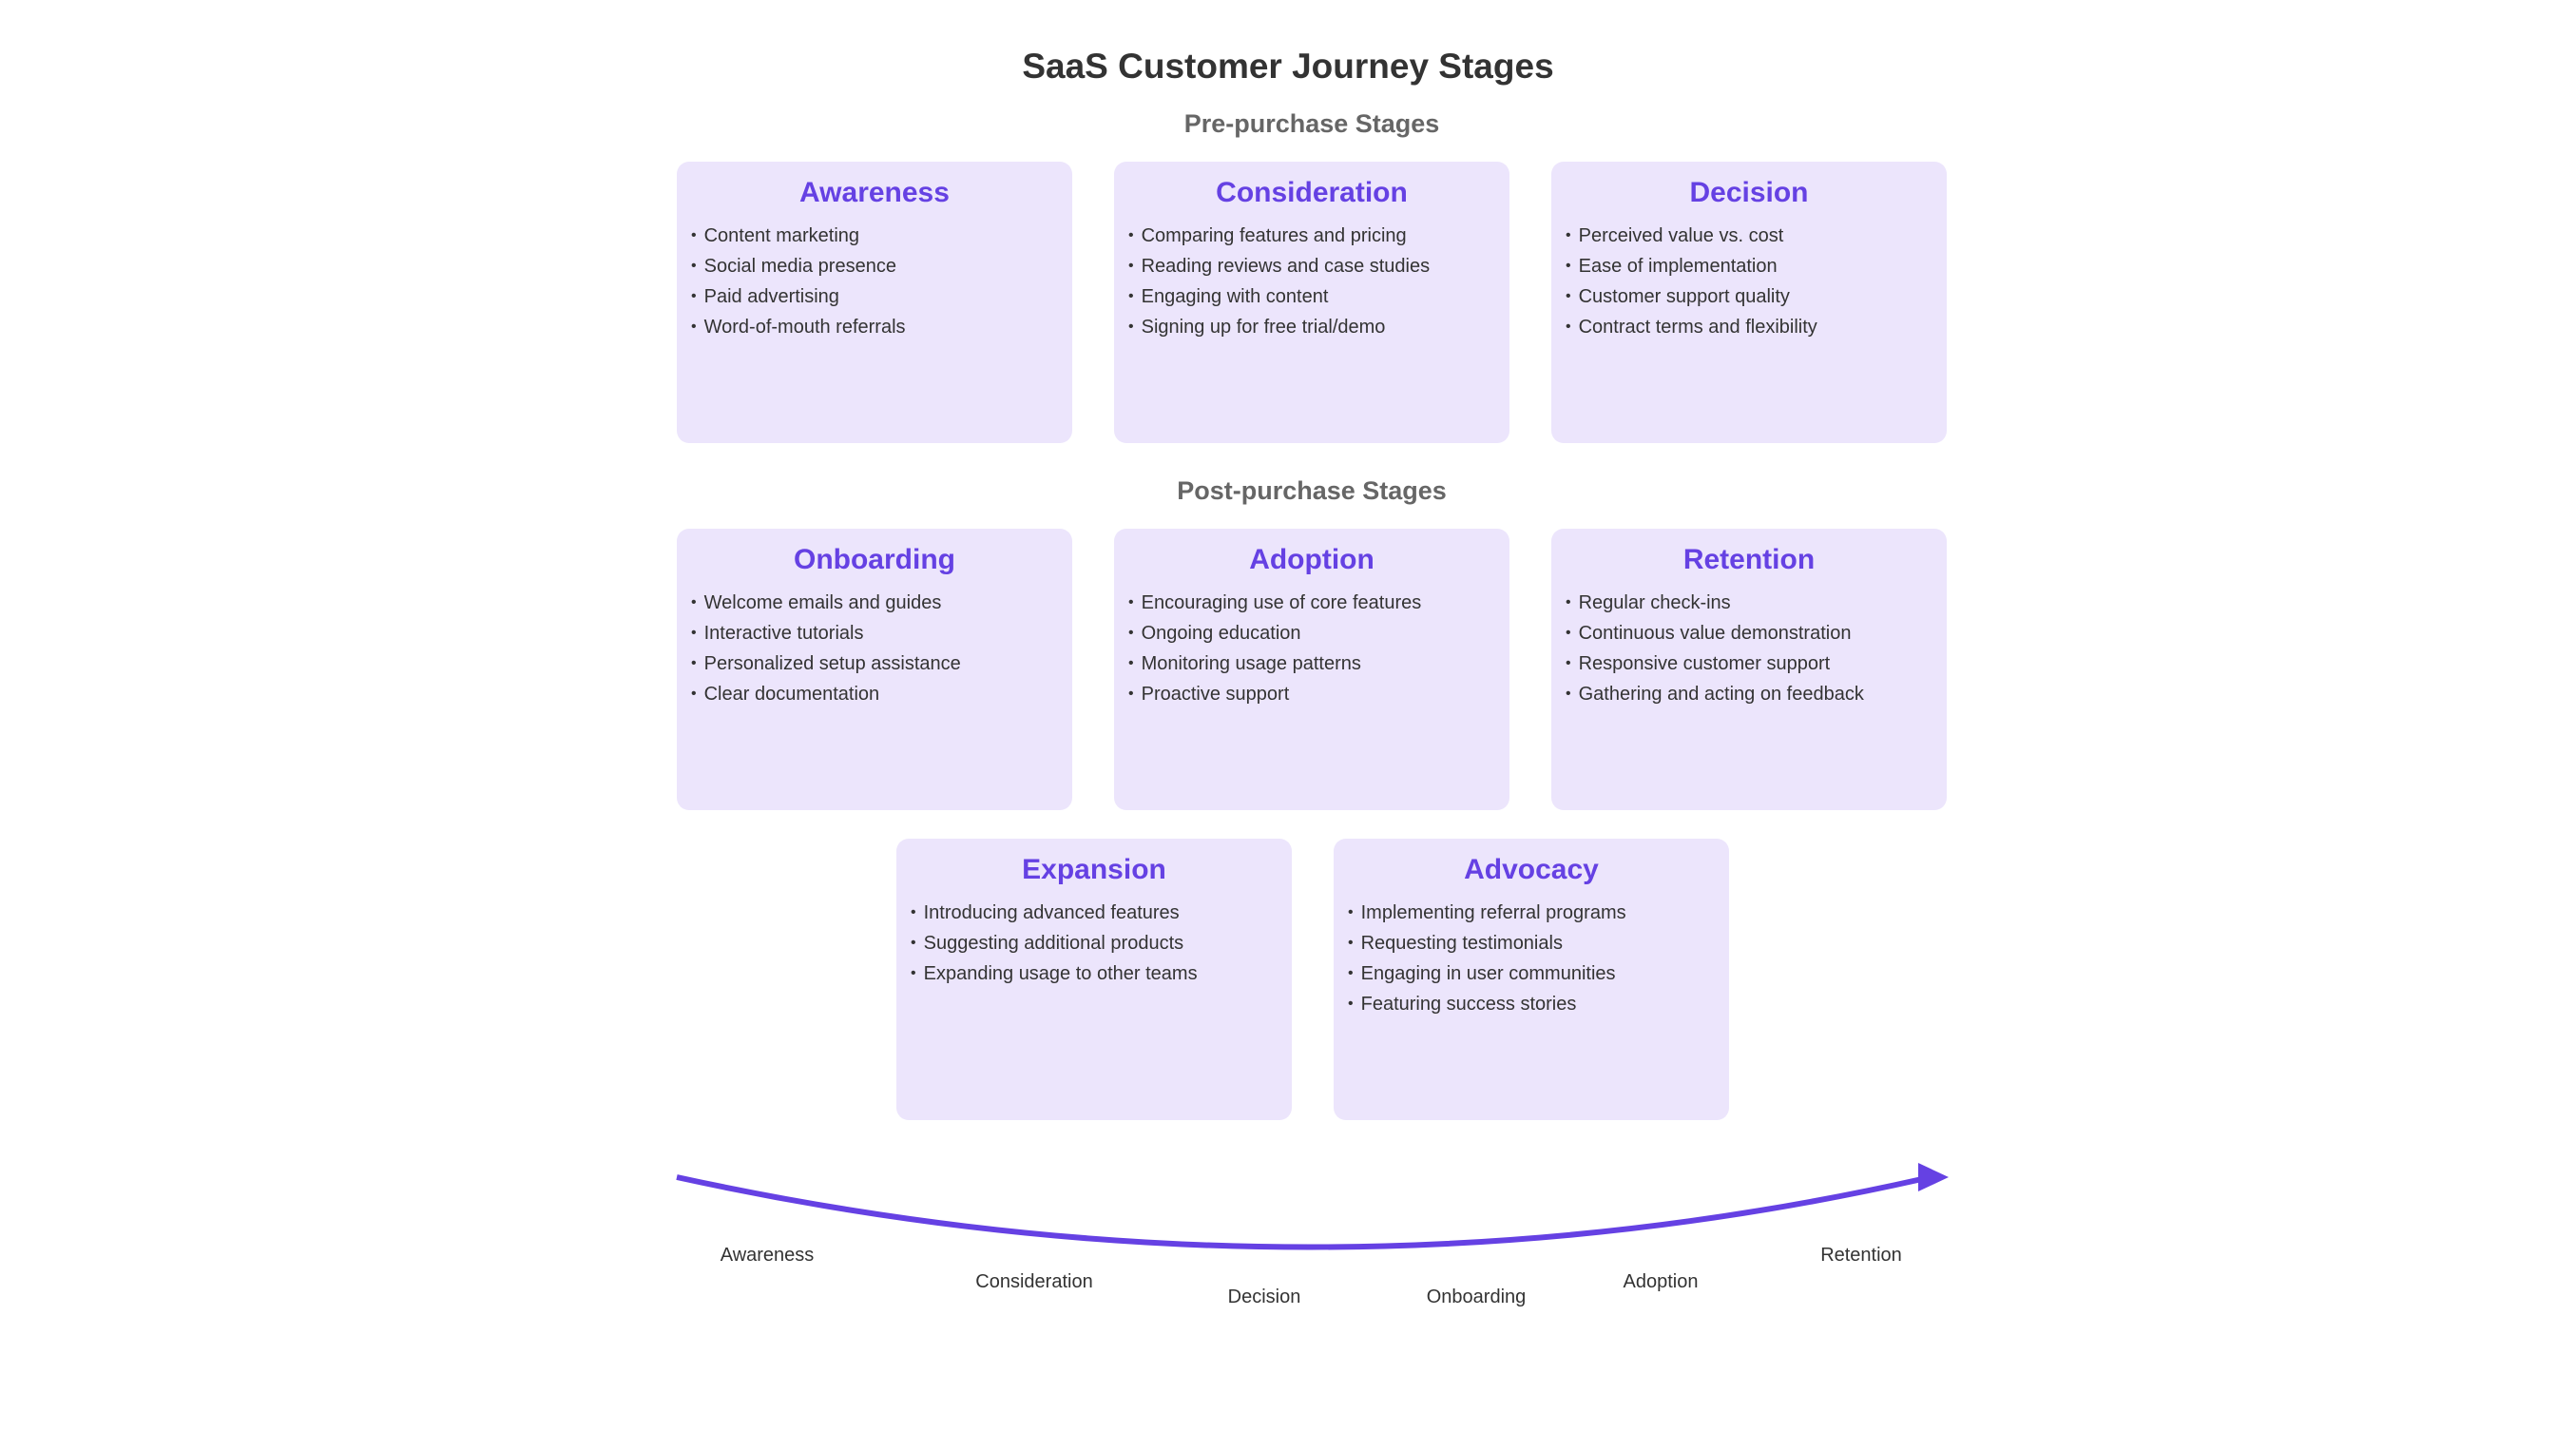 The width and height of the screenshot is (2576, 1432). I want to click on list-item: Monitoring usage patterns, so click(1319, 665).